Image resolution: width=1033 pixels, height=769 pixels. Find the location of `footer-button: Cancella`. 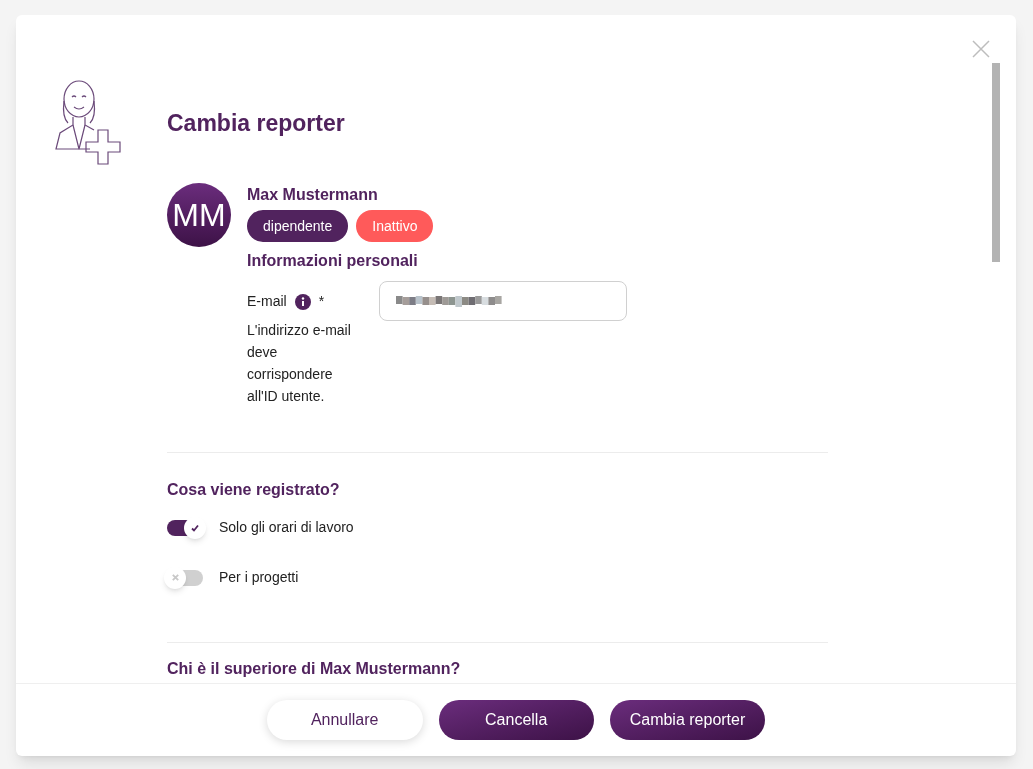

footer-button: Cancella is located at coordinates (516, 720).